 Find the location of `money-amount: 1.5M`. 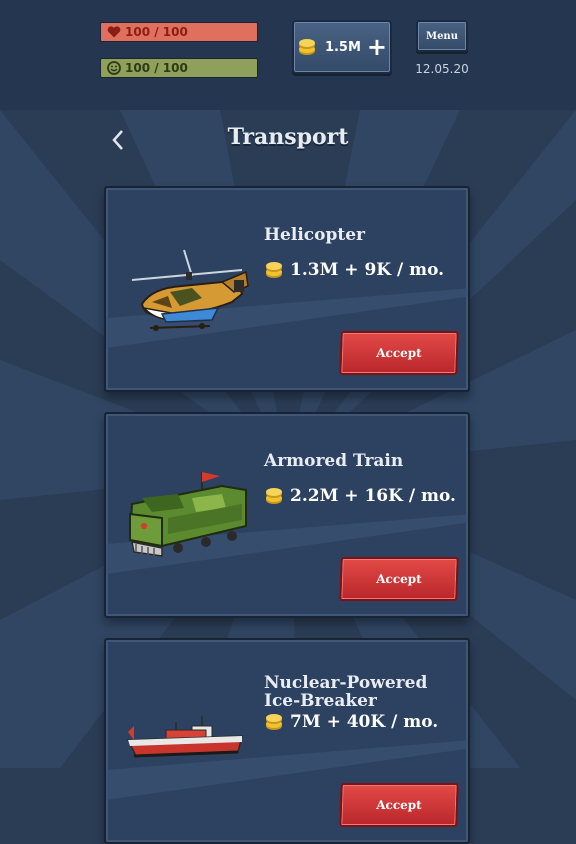

money-amount: 1.5M is located at coordinates (342, 47).